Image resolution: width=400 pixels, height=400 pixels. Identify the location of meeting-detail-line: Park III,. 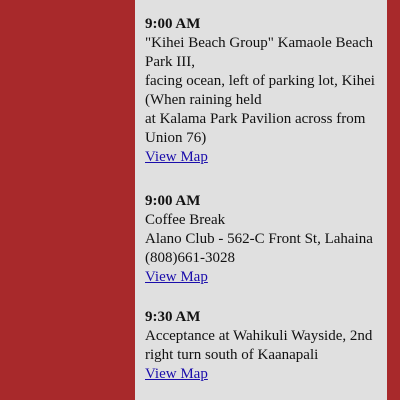
(170, 62).